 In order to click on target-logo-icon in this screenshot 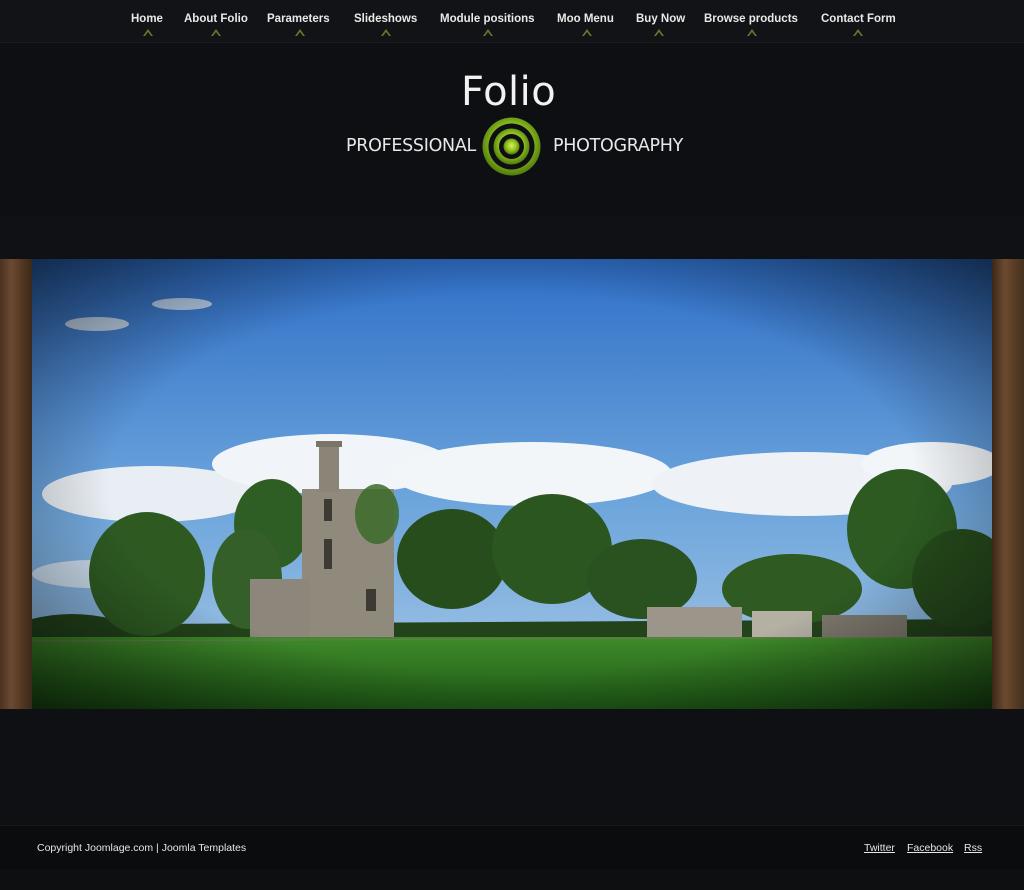, I will do `click(511, 146)`.